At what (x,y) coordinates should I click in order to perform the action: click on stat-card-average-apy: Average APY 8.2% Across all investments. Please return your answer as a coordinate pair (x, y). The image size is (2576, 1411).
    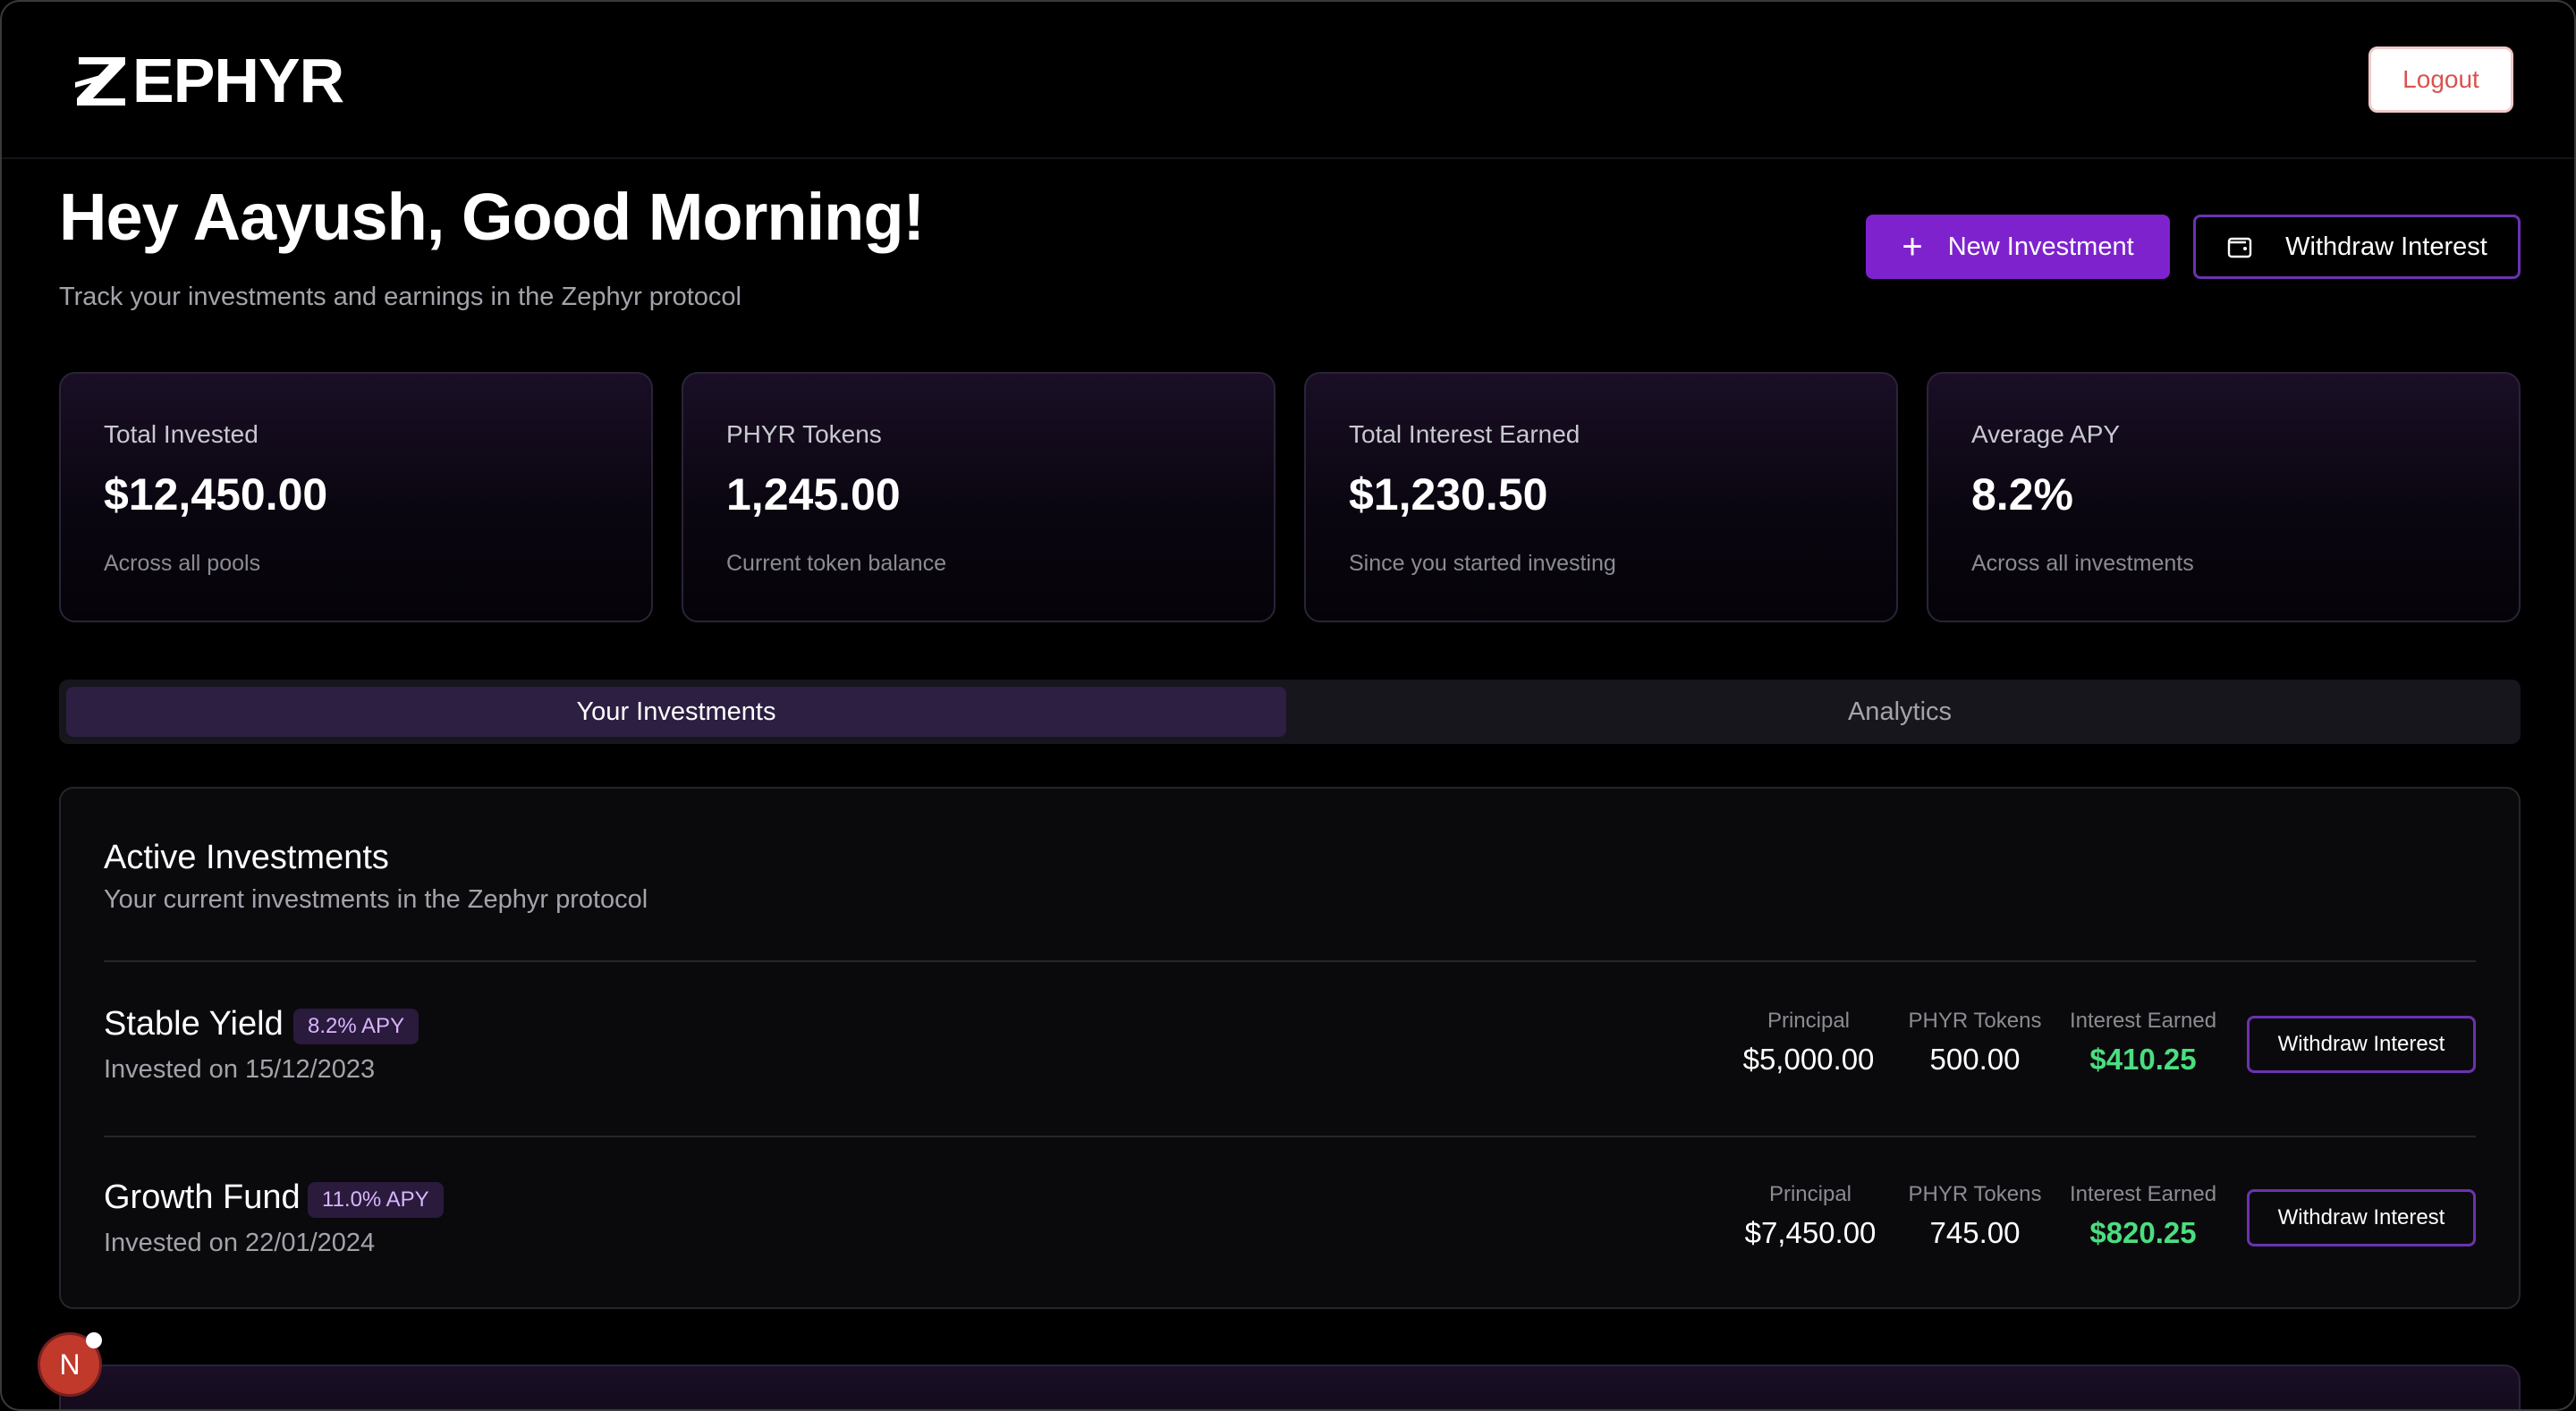
    Looking at the image, I should click on (2224, 497).